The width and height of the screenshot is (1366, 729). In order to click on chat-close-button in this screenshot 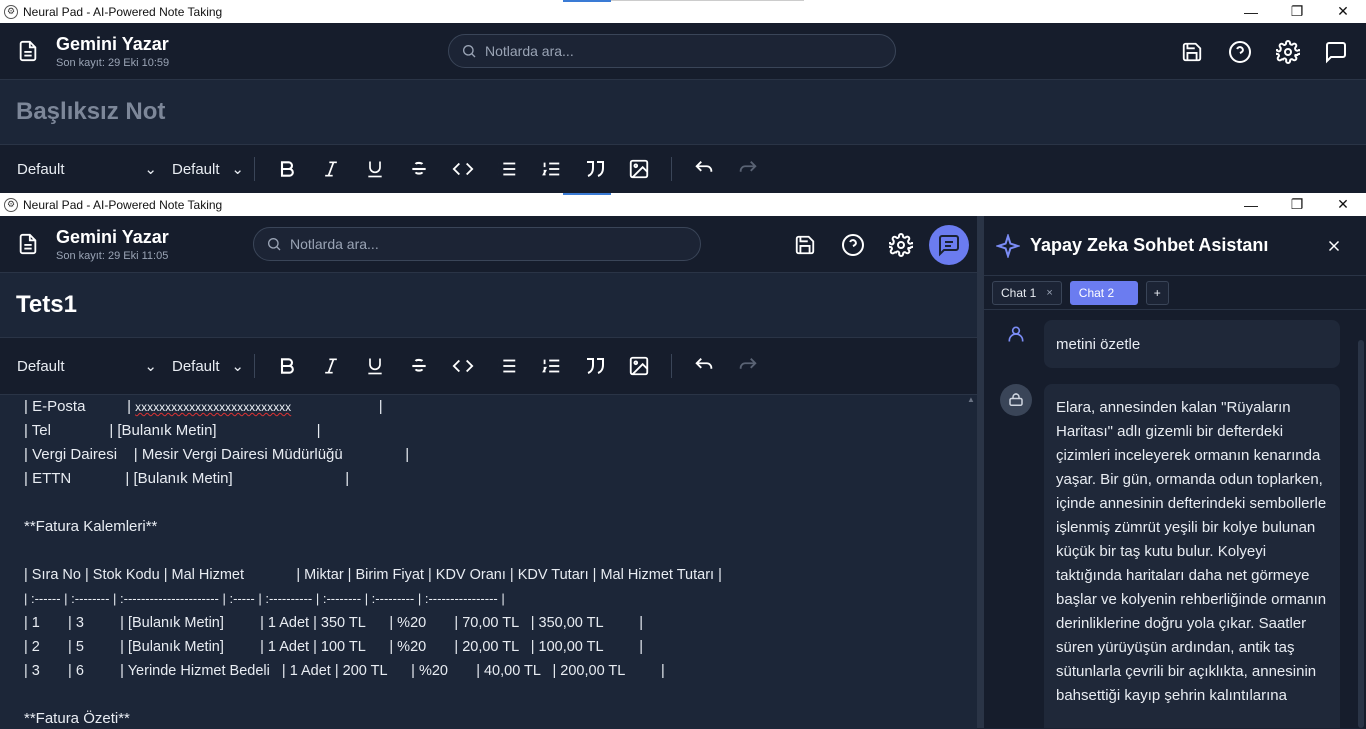, I will do `click(1334, 246)`.